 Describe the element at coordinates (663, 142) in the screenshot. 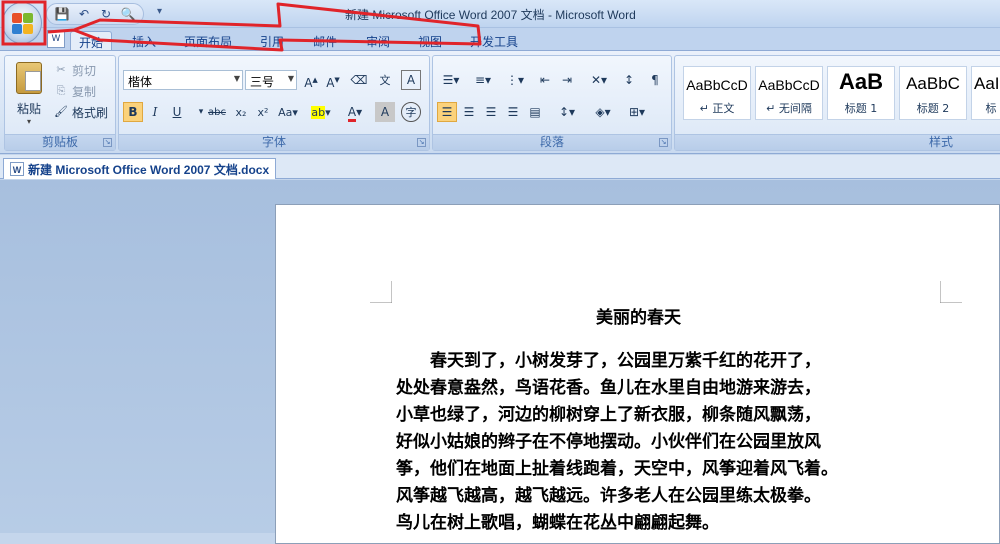

I see `paragraph-launcher-icon: ↘` at that location.